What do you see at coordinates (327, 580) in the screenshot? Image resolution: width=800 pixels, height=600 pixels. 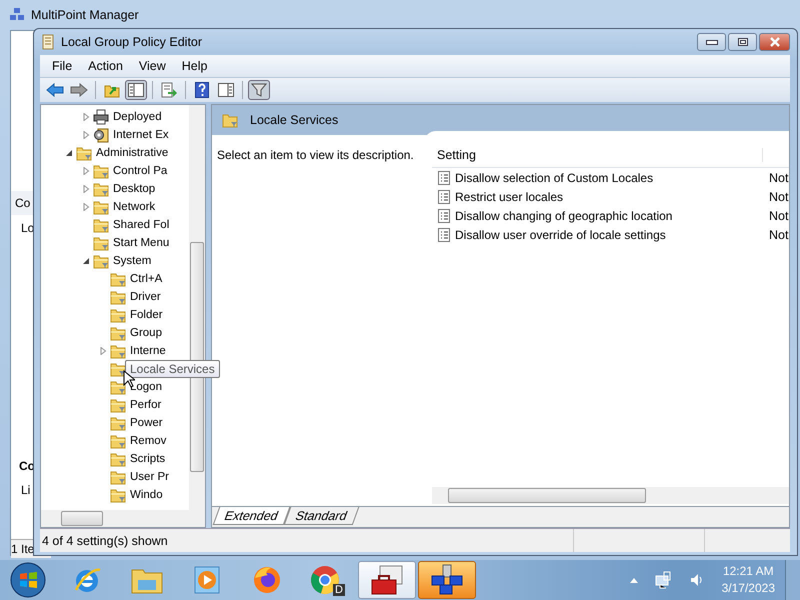 I see `taskbar-button: D` at bounding box center [327, 580].